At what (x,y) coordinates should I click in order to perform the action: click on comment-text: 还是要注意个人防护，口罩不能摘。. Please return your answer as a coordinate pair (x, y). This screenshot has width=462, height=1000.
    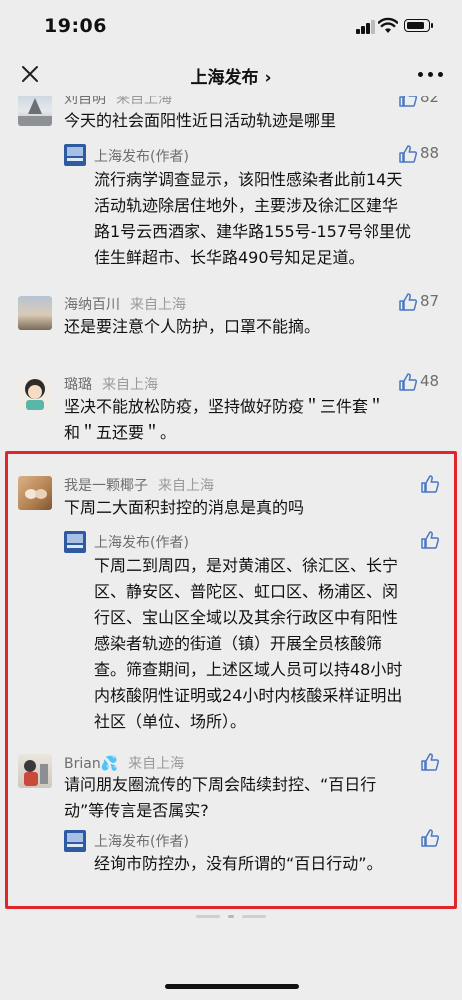
    Looking at the image, I should click on (192, 326).